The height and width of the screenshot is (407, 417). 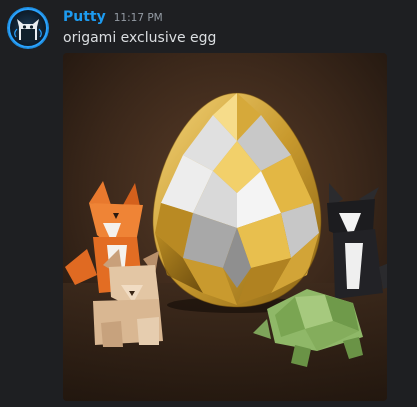 I want to click on cat-avatar-icon, so click(x=28, y=28).